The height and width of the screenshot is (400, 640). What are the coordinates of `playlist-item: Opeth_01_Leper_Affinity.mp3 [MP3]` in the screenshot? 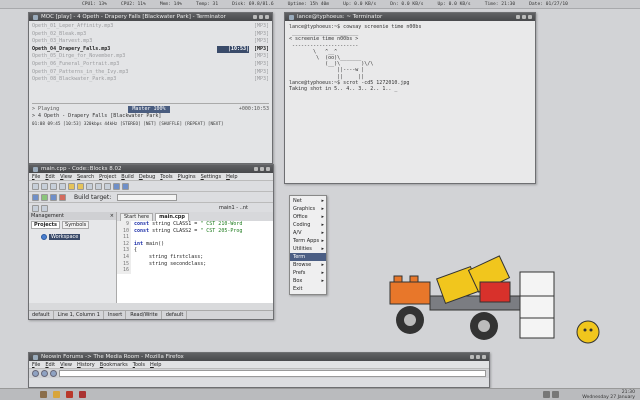 It's located at (150, 27).